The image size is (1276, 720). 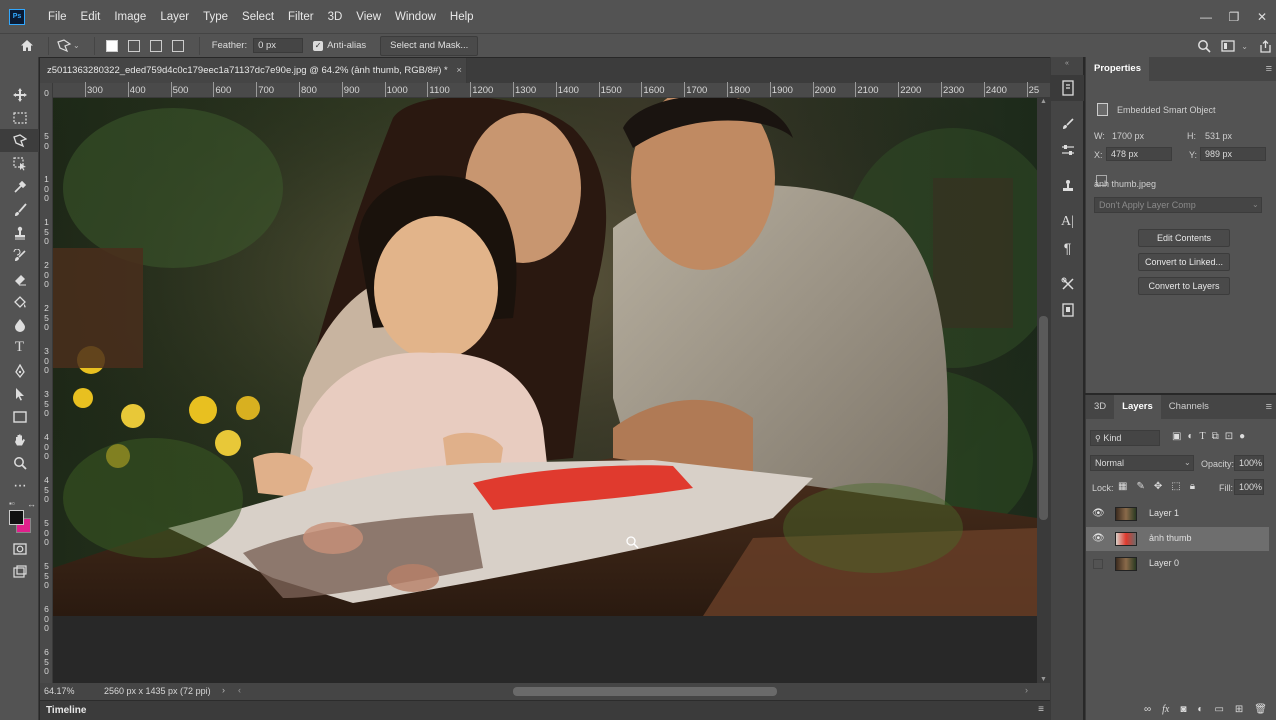 What do you see at coordinates (1189, 407) in the screenshot?
I see `tab-channels: Channels` at bounding box center [1189, 407].